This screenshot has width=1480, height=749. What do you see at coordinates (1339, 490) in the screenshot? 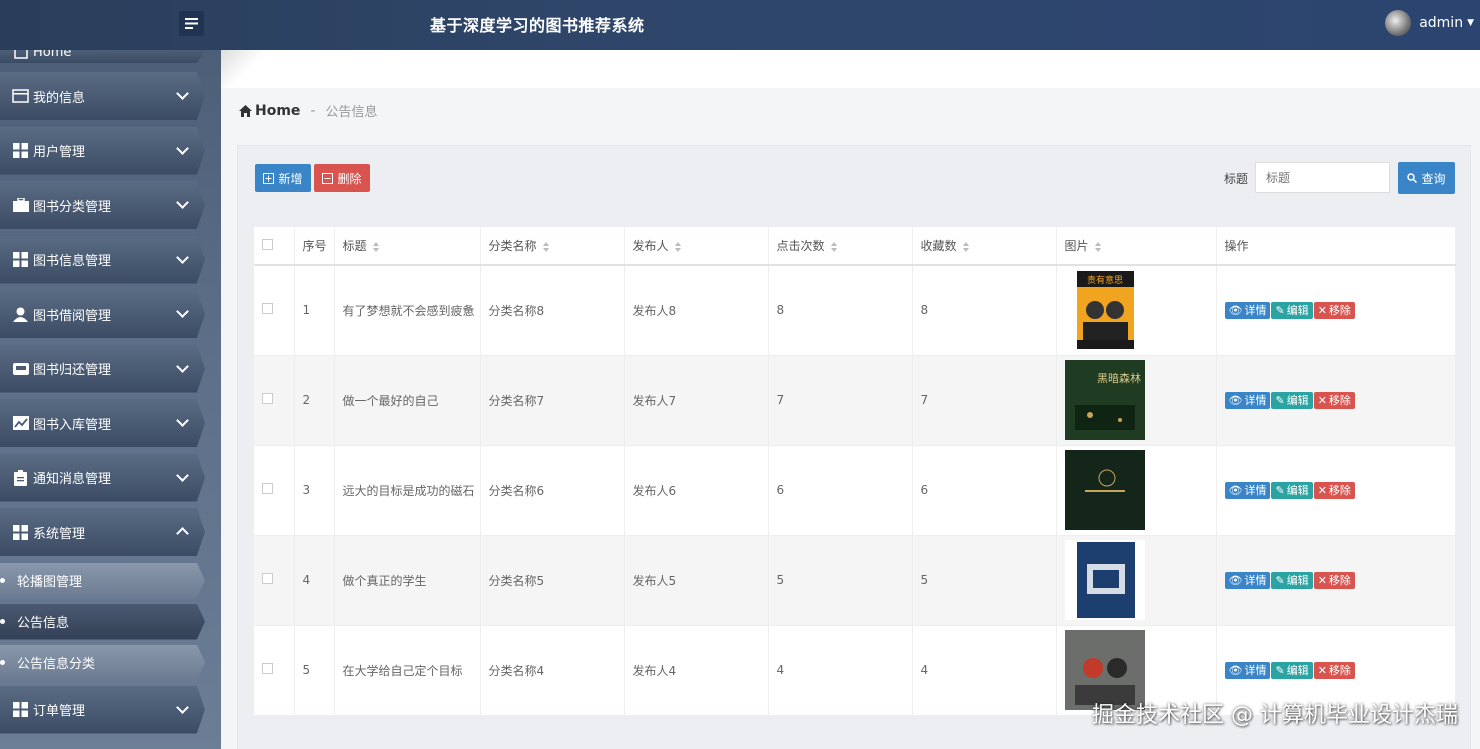
I see `remove-button-label: 移除` at bounding box center [1339, 490].